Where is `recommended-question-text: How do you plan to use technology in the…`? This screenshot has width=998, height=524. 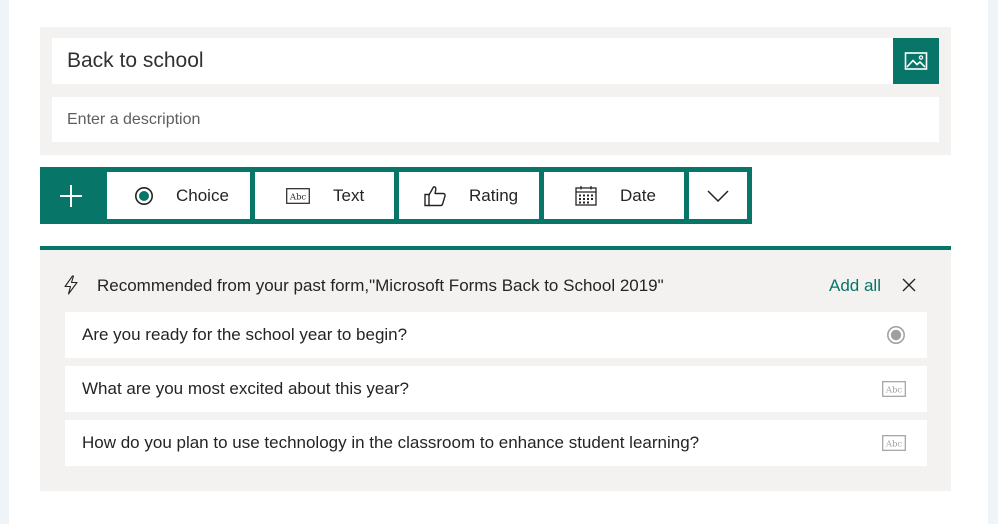 recommended-question-text: How do you plan to use technology in the… is located at coordinates (391, 442).